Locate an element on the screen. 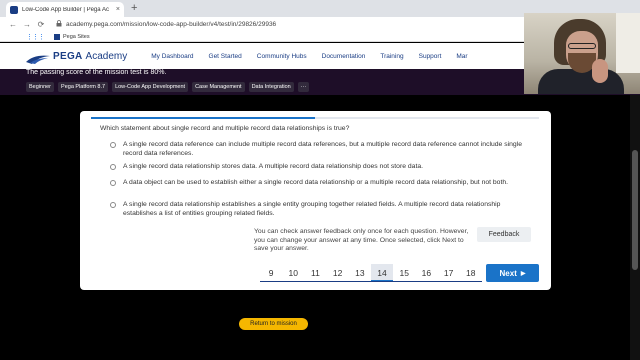 This screenshot has width=640, height=360. forward-icon: → is located at coordinates (27, 24).